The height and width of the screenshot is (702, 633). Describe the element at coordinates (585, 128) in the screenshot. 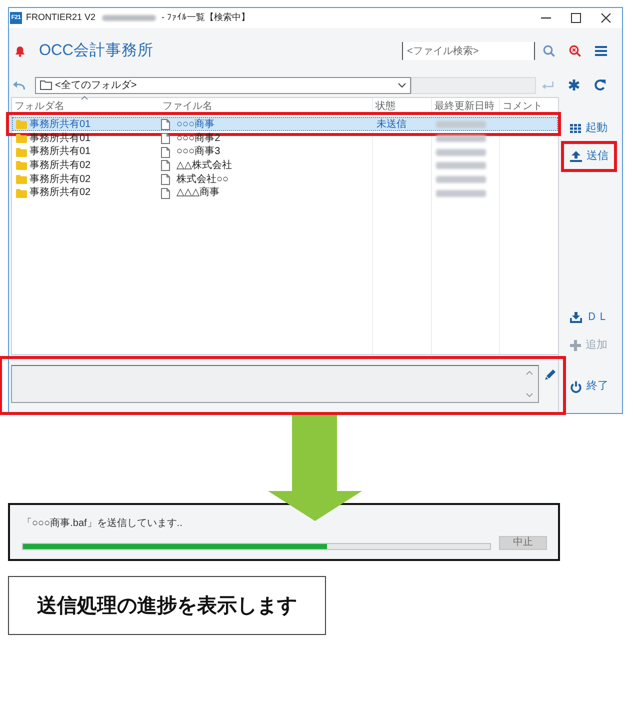

I see `sidebar-button: 起動` at that location.